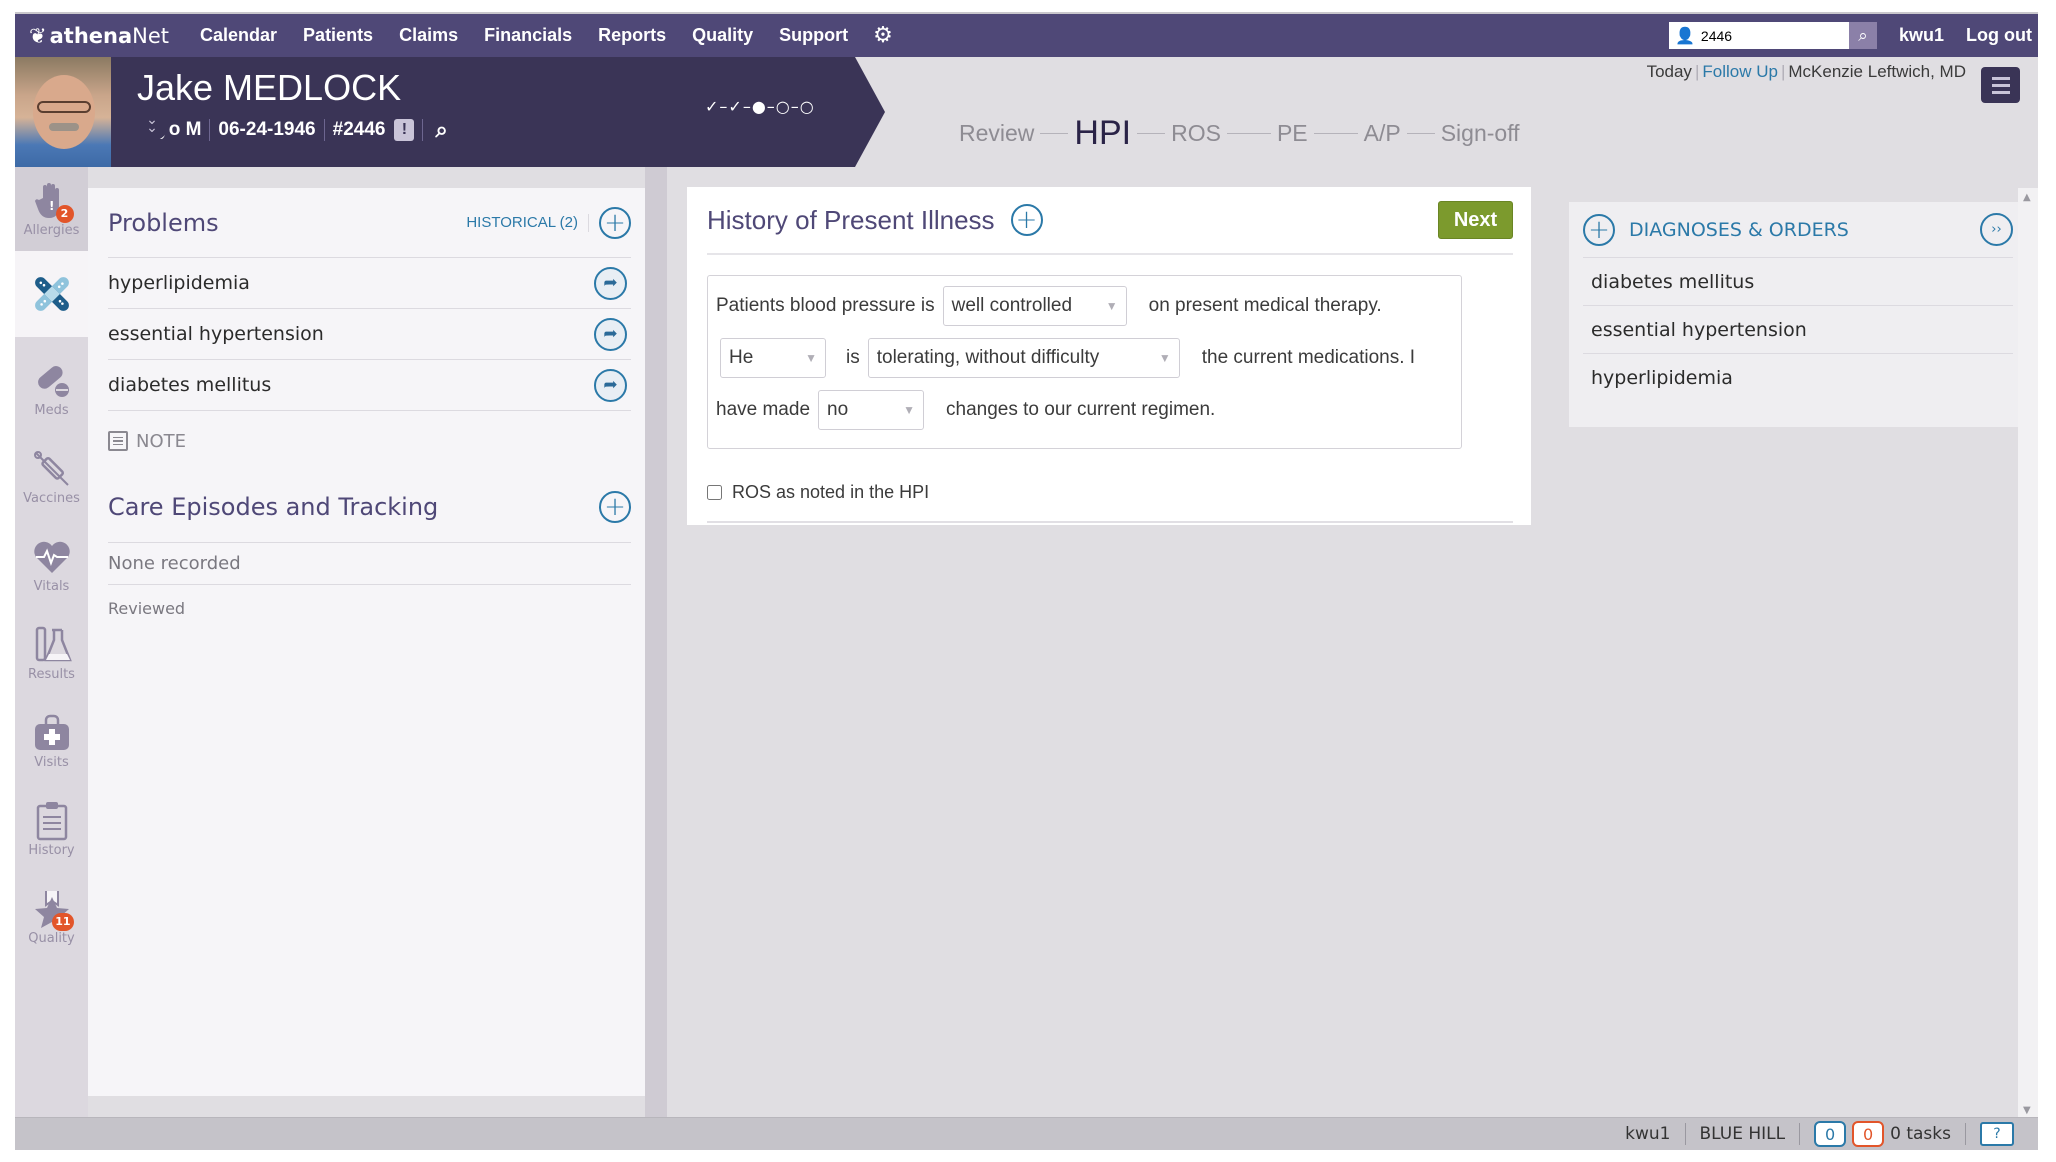 The height and width of the screenshot is (1162, 2056). Describe the element at coordinates (369, 334) in the screenshot. I see `problem-row: essential hypertension ➦` at that location.